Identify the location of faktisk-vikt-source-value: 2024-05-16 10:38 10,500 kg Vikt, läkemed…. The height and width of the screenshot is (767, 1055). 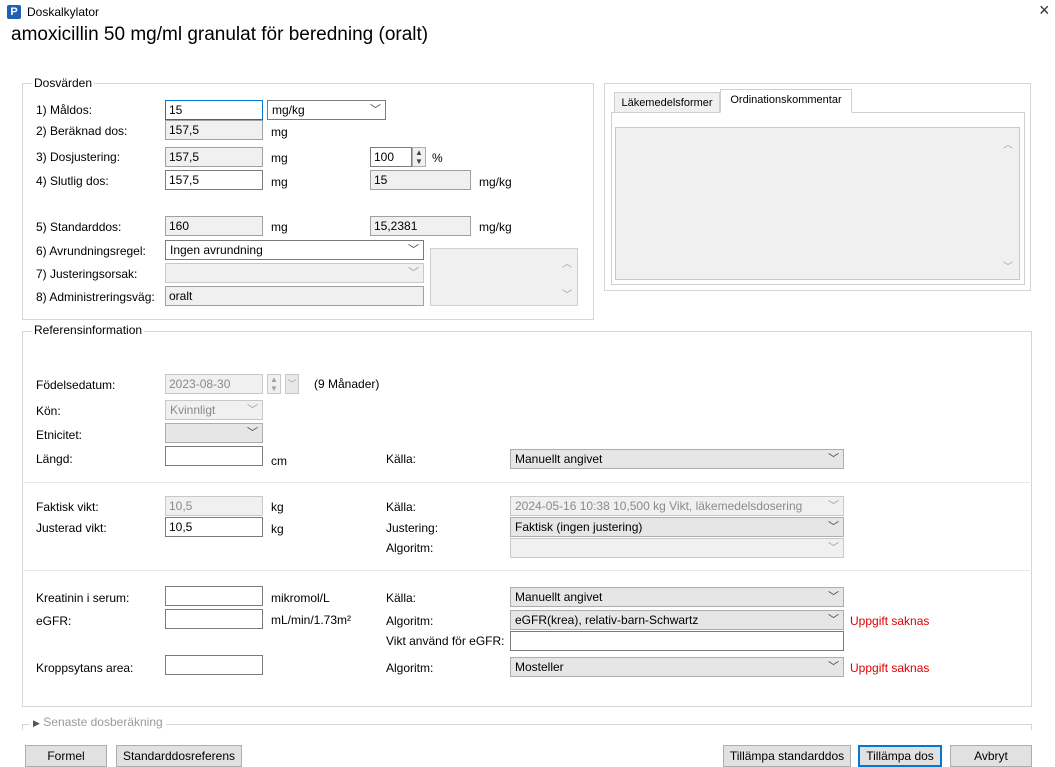
(659, 506).